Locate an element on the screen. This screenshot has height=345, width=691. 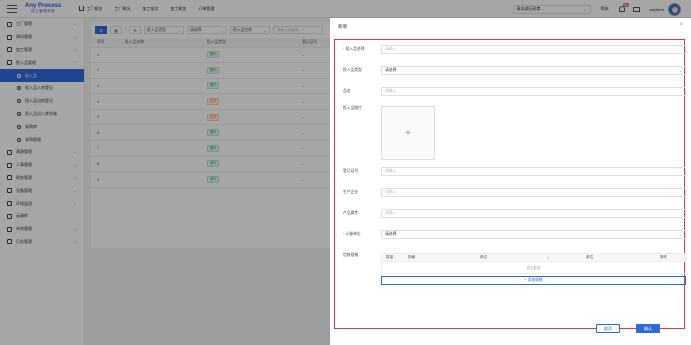
reg-input: 请输入 is located at coordinates (533, 171).